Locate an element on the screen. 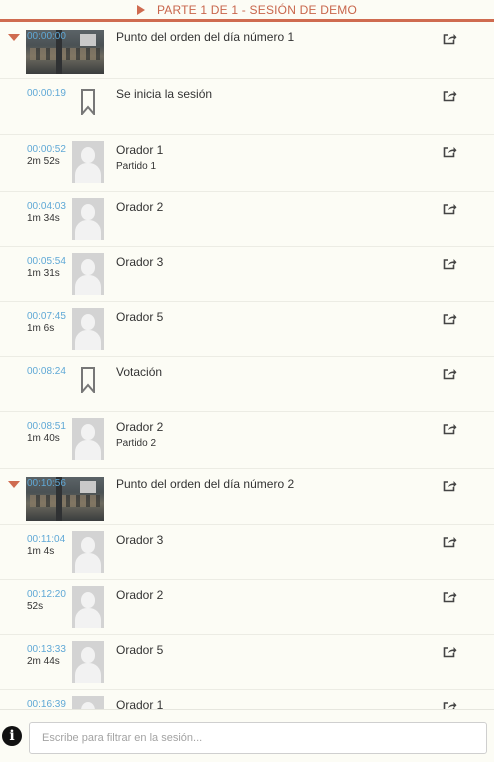 The height and width of the screenshot is (762, 494). session-entry: 00:08:24 Votación is located at coordinates (247, 384).